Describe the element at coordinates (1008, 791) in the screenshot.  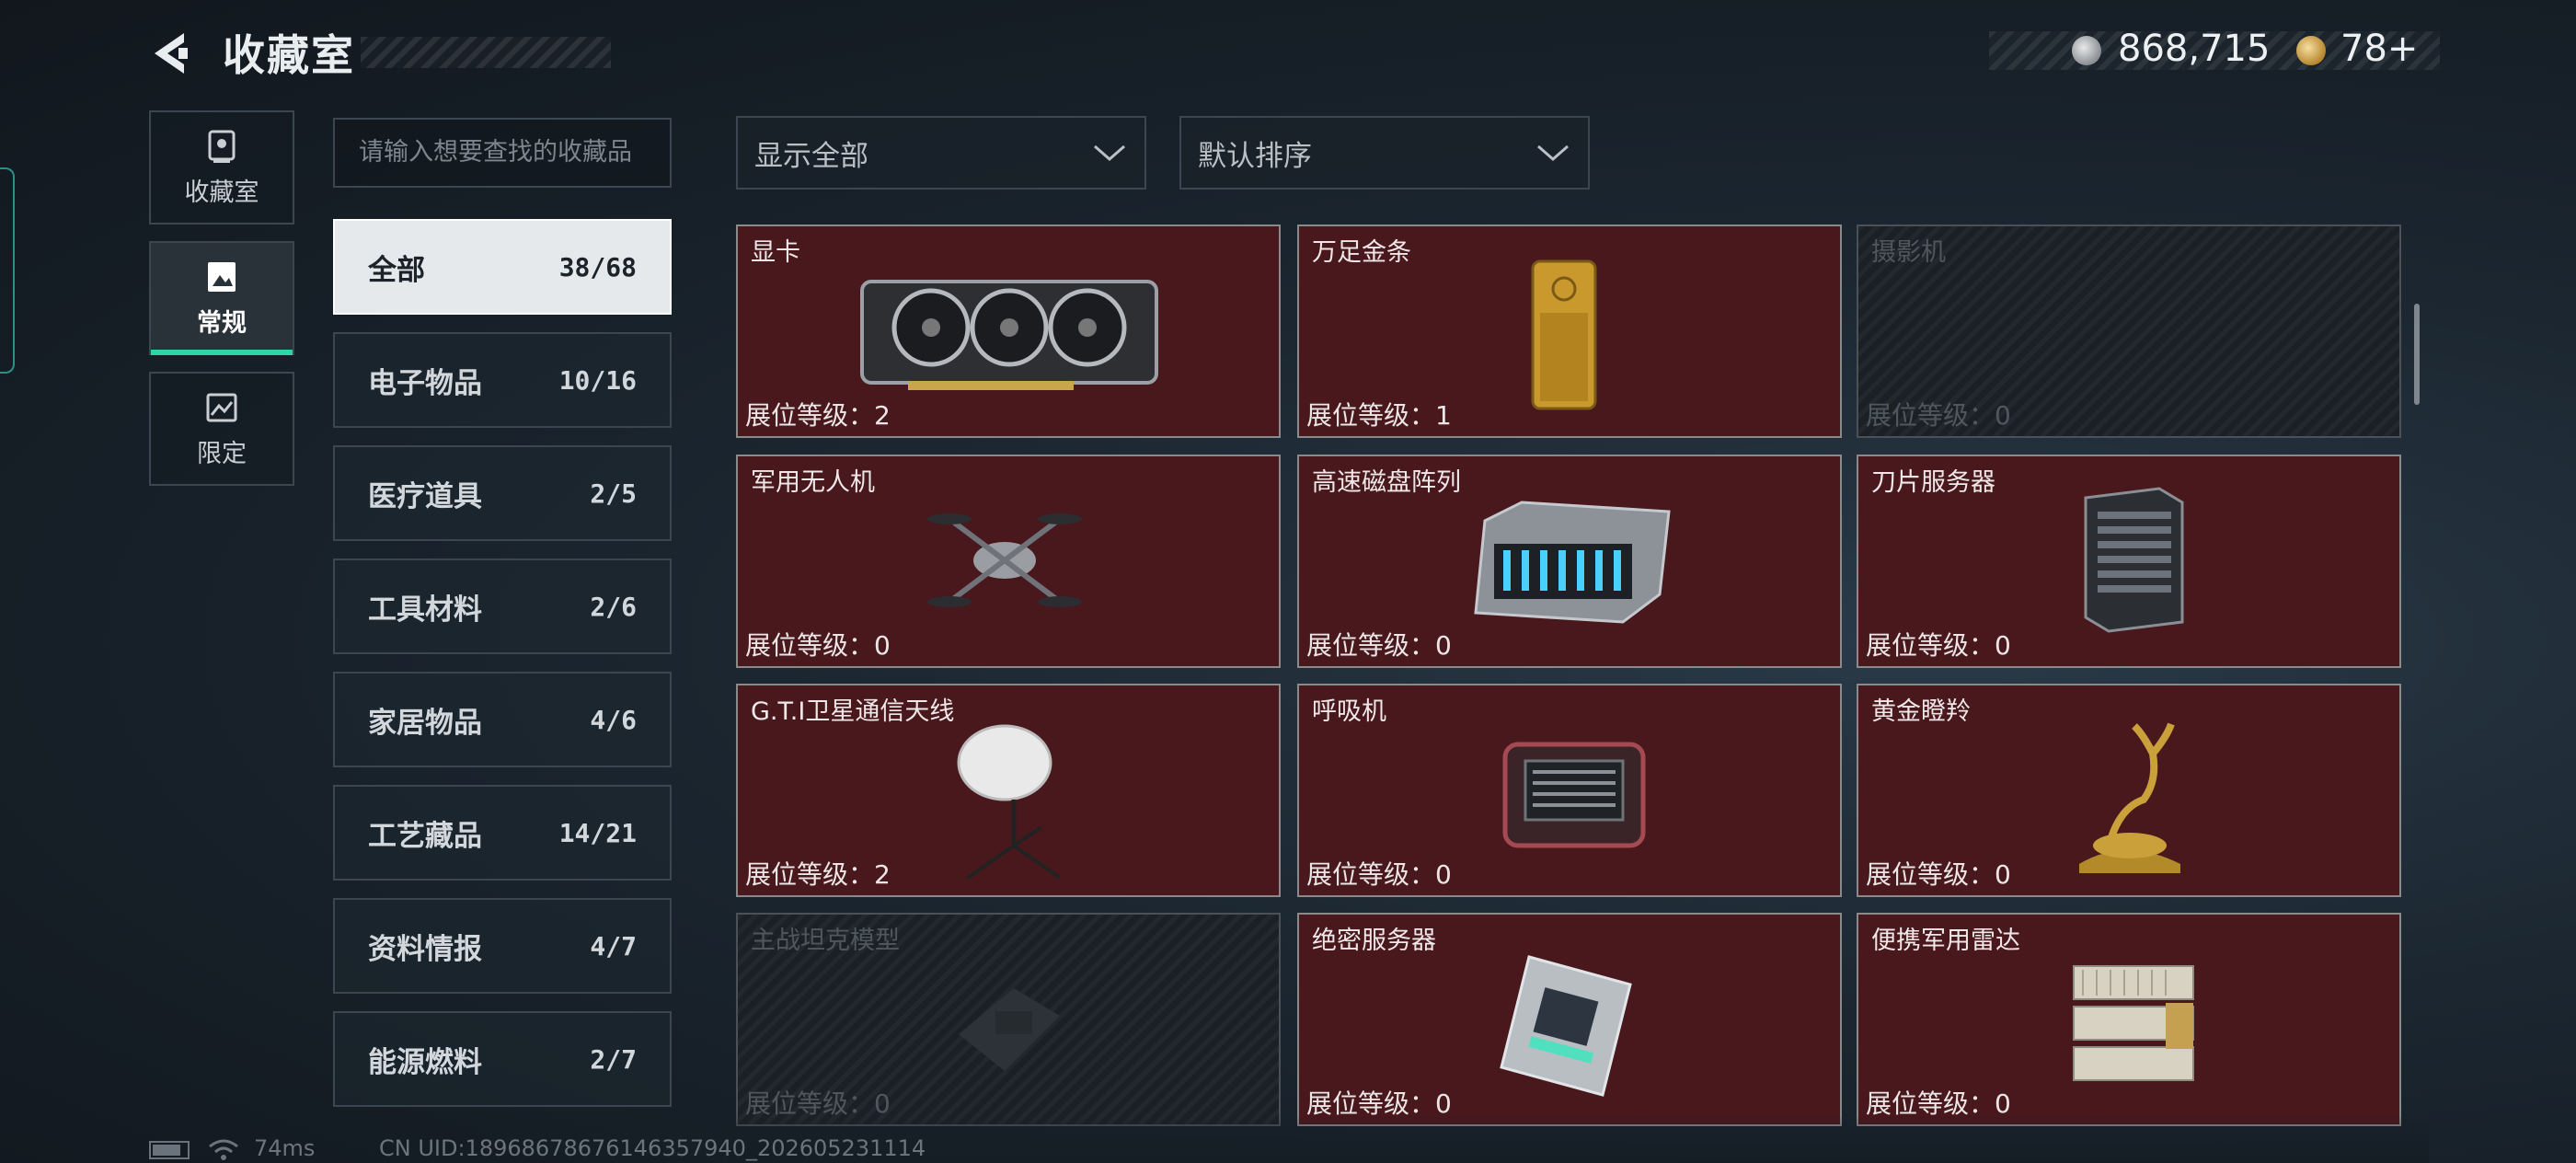
I see `collection-item-card: G.T.I卫星通信天线展位等级：2` at that location.